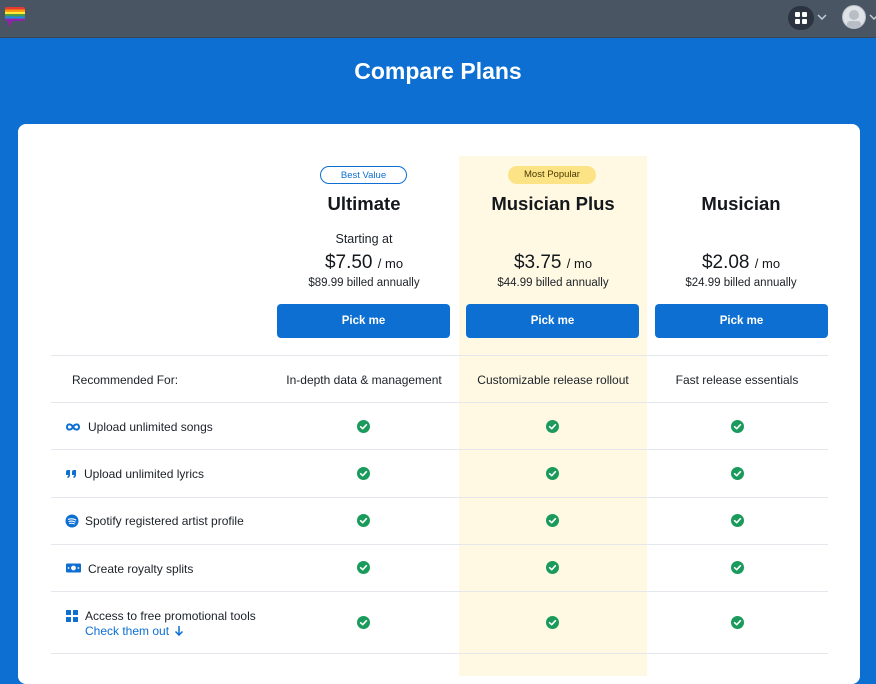  Describe the element at coordinates (552, 175) in the screenshot. I see `most-popular-badge: Most Popular` at that location.